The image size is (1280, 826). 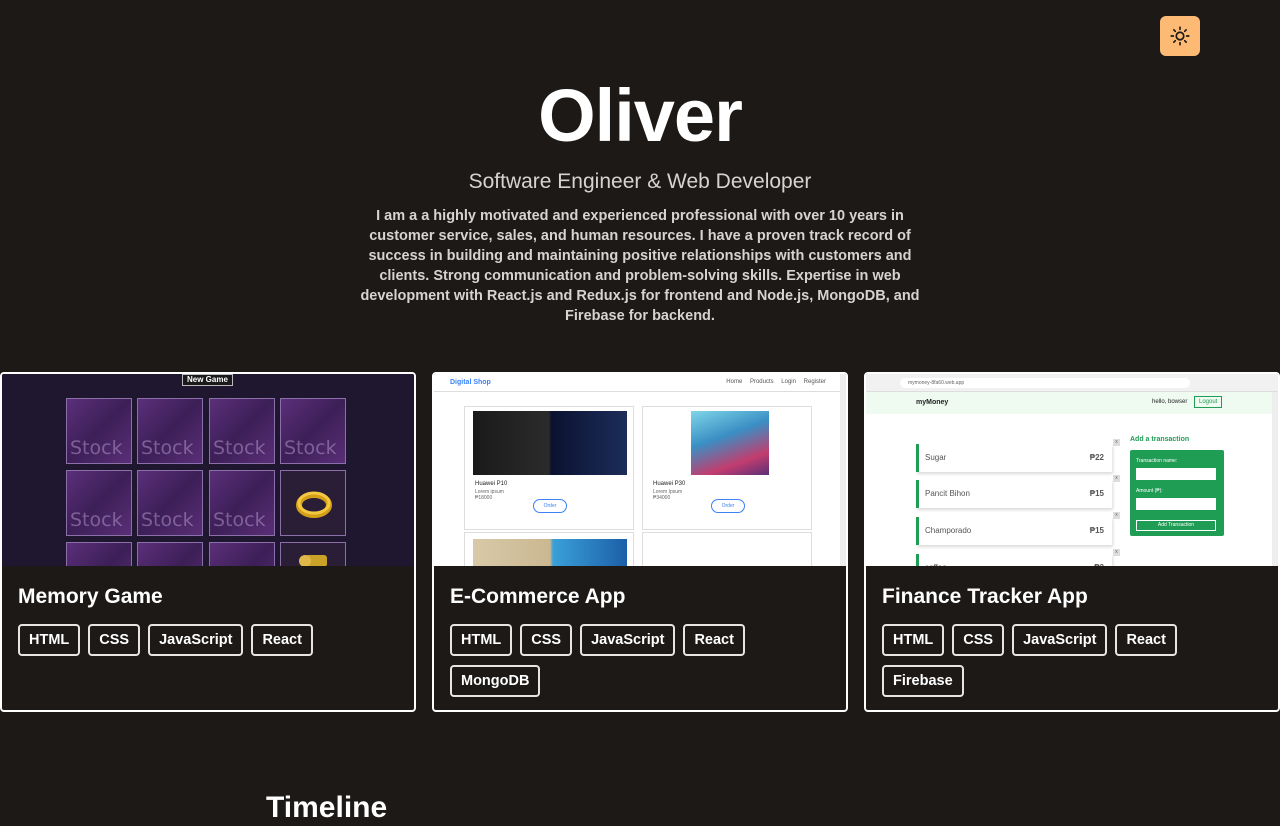 I want to click on hero-role: Software Engineer & Web Developer, so click(x=640, y=181).